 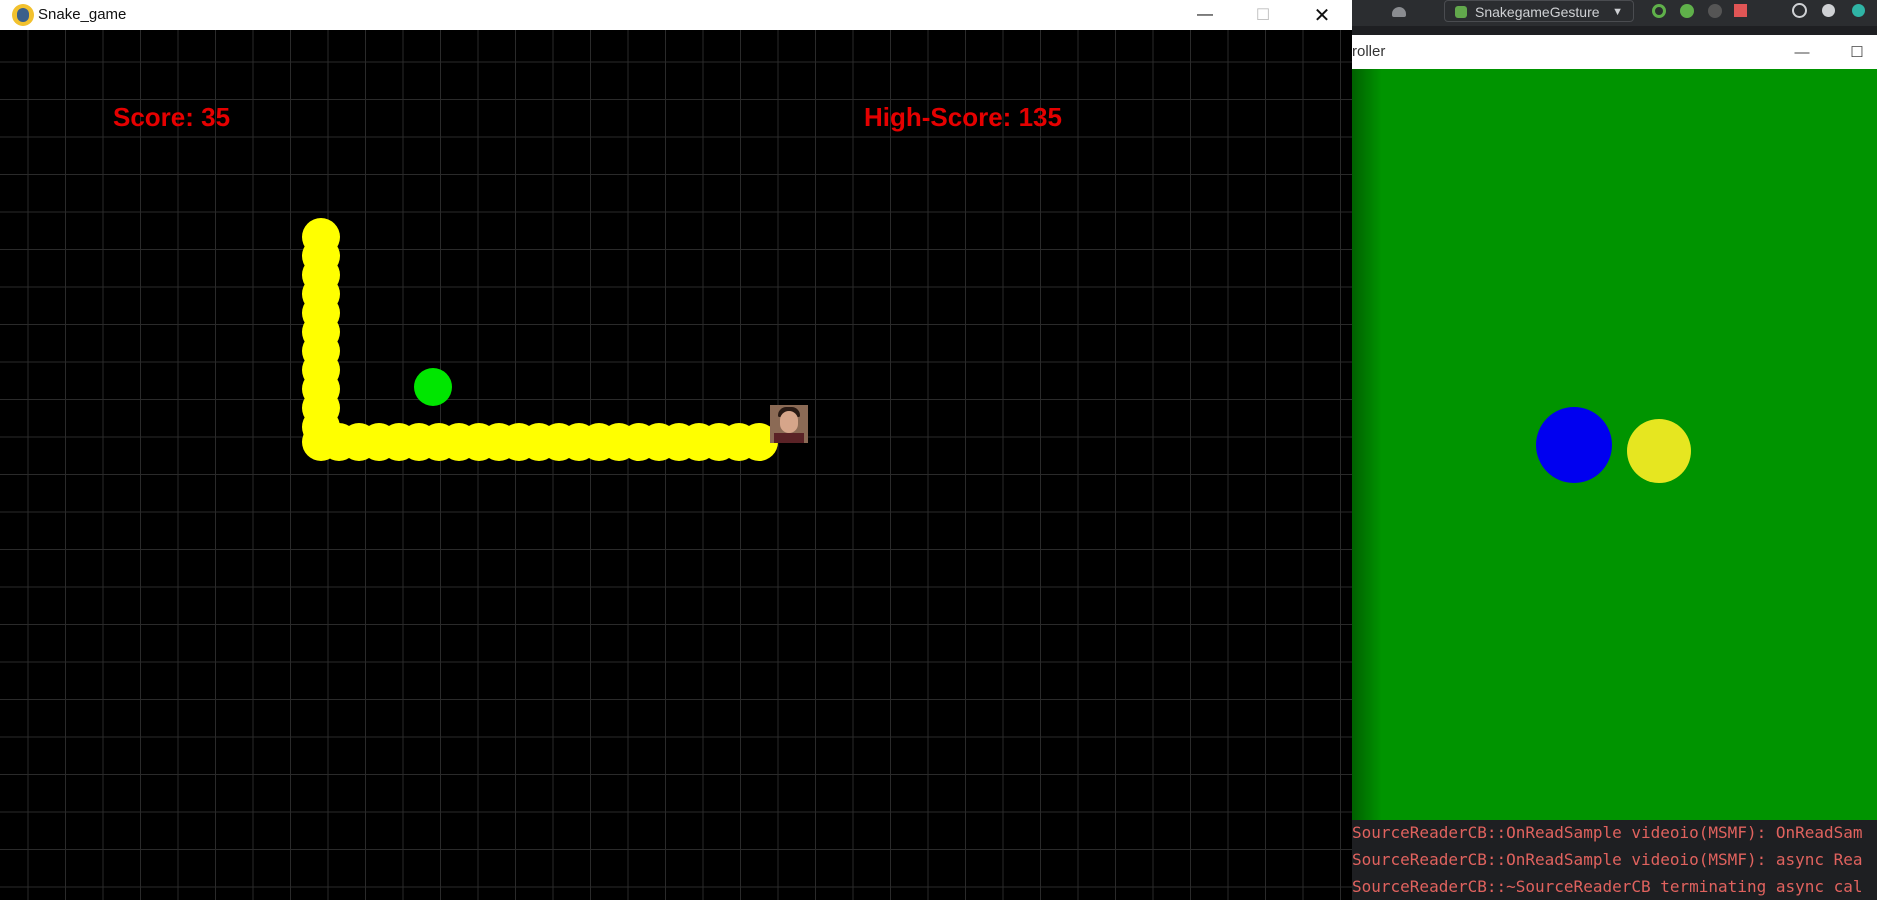 I want to click on ide-toolbar: SnakegameGesture ▼, so click(x=1614, y=13).